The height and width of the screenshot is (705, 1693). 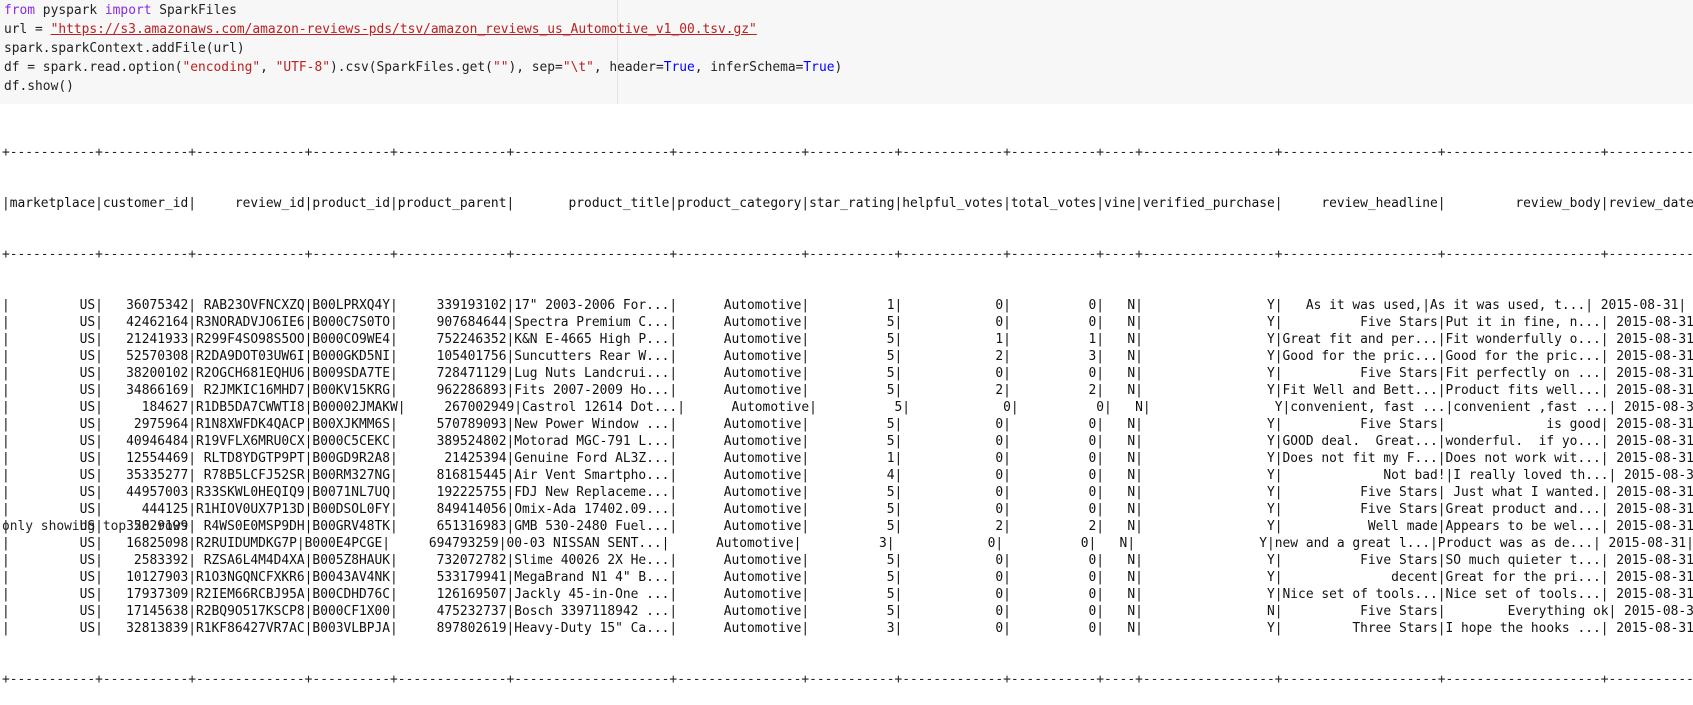 What do you see at coordinates (39, 86) in the screenshot?
I see `code-line-5: df.show()` at bounding box center [39, 86].